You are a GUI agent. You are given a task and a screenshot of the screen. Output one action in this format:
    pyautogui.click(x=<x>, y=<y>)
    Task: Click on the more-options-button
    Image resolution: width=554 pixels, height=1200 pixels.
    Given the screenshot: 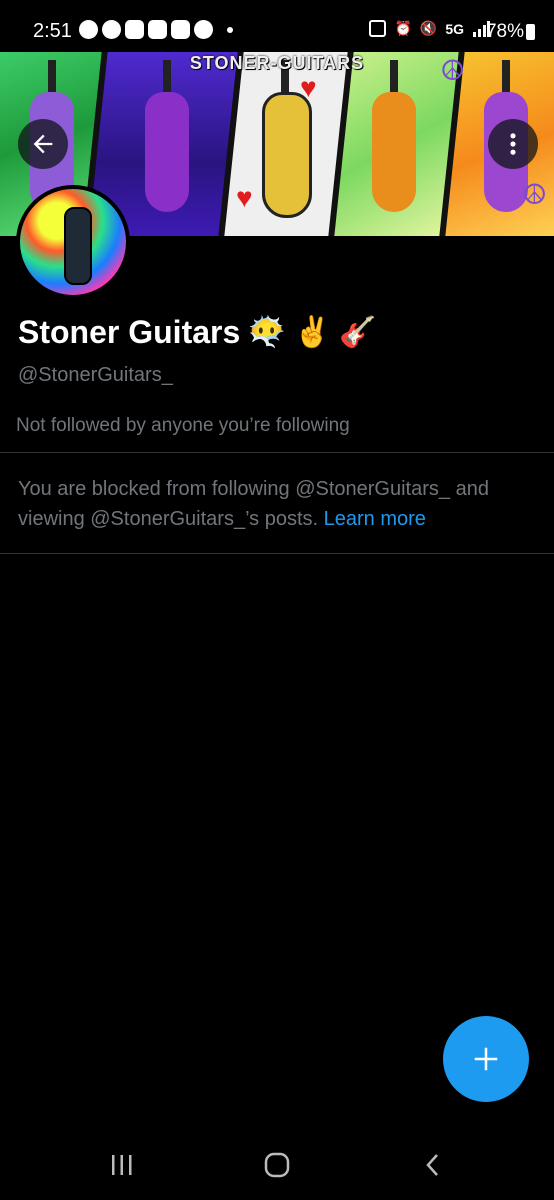 What is the action you would take?
    pyautogui.click(x=513, y=144)
    